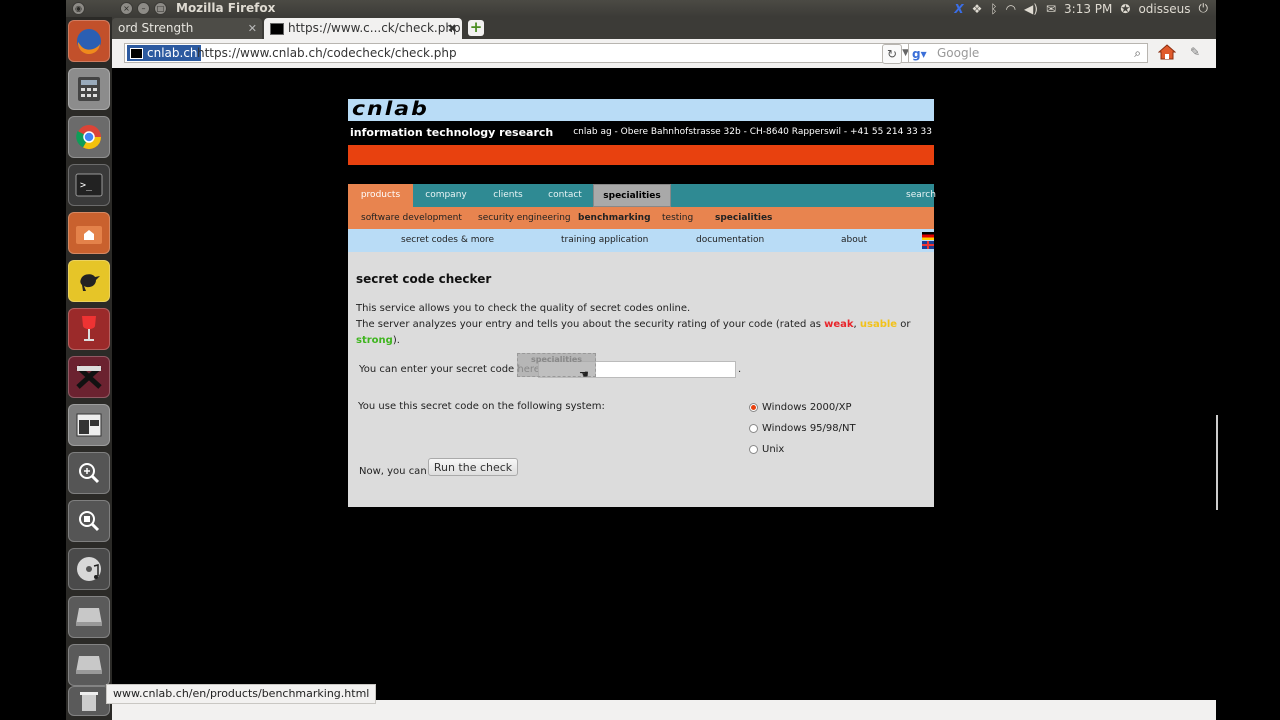 The width and height of the screenshot is (1280, 720). Describe the element at coordinates (89, 521) in the screenshot. I see `search-files-icon` at that location.